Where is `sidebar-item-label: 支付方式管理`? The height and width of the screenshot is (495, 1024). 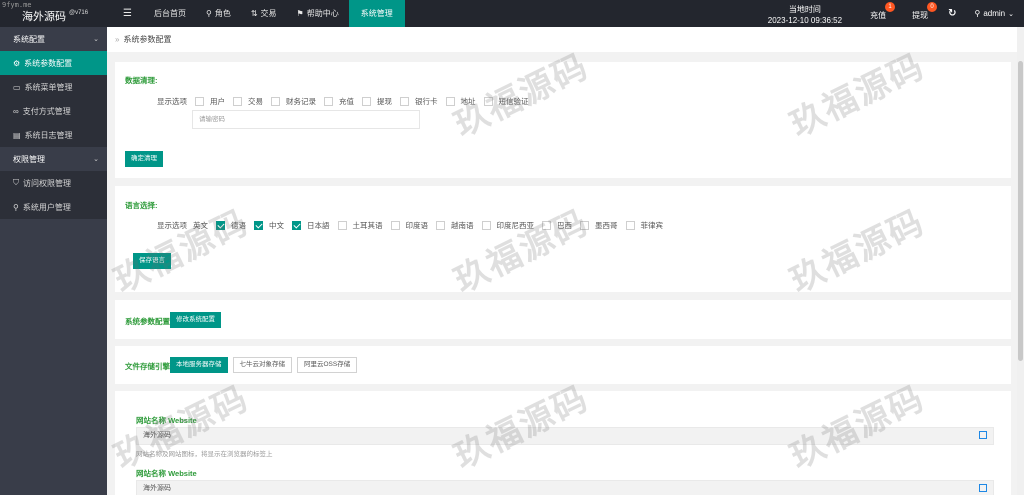 sidebar-item-label: 支付方式管理 is located at coordinates (46, 111).